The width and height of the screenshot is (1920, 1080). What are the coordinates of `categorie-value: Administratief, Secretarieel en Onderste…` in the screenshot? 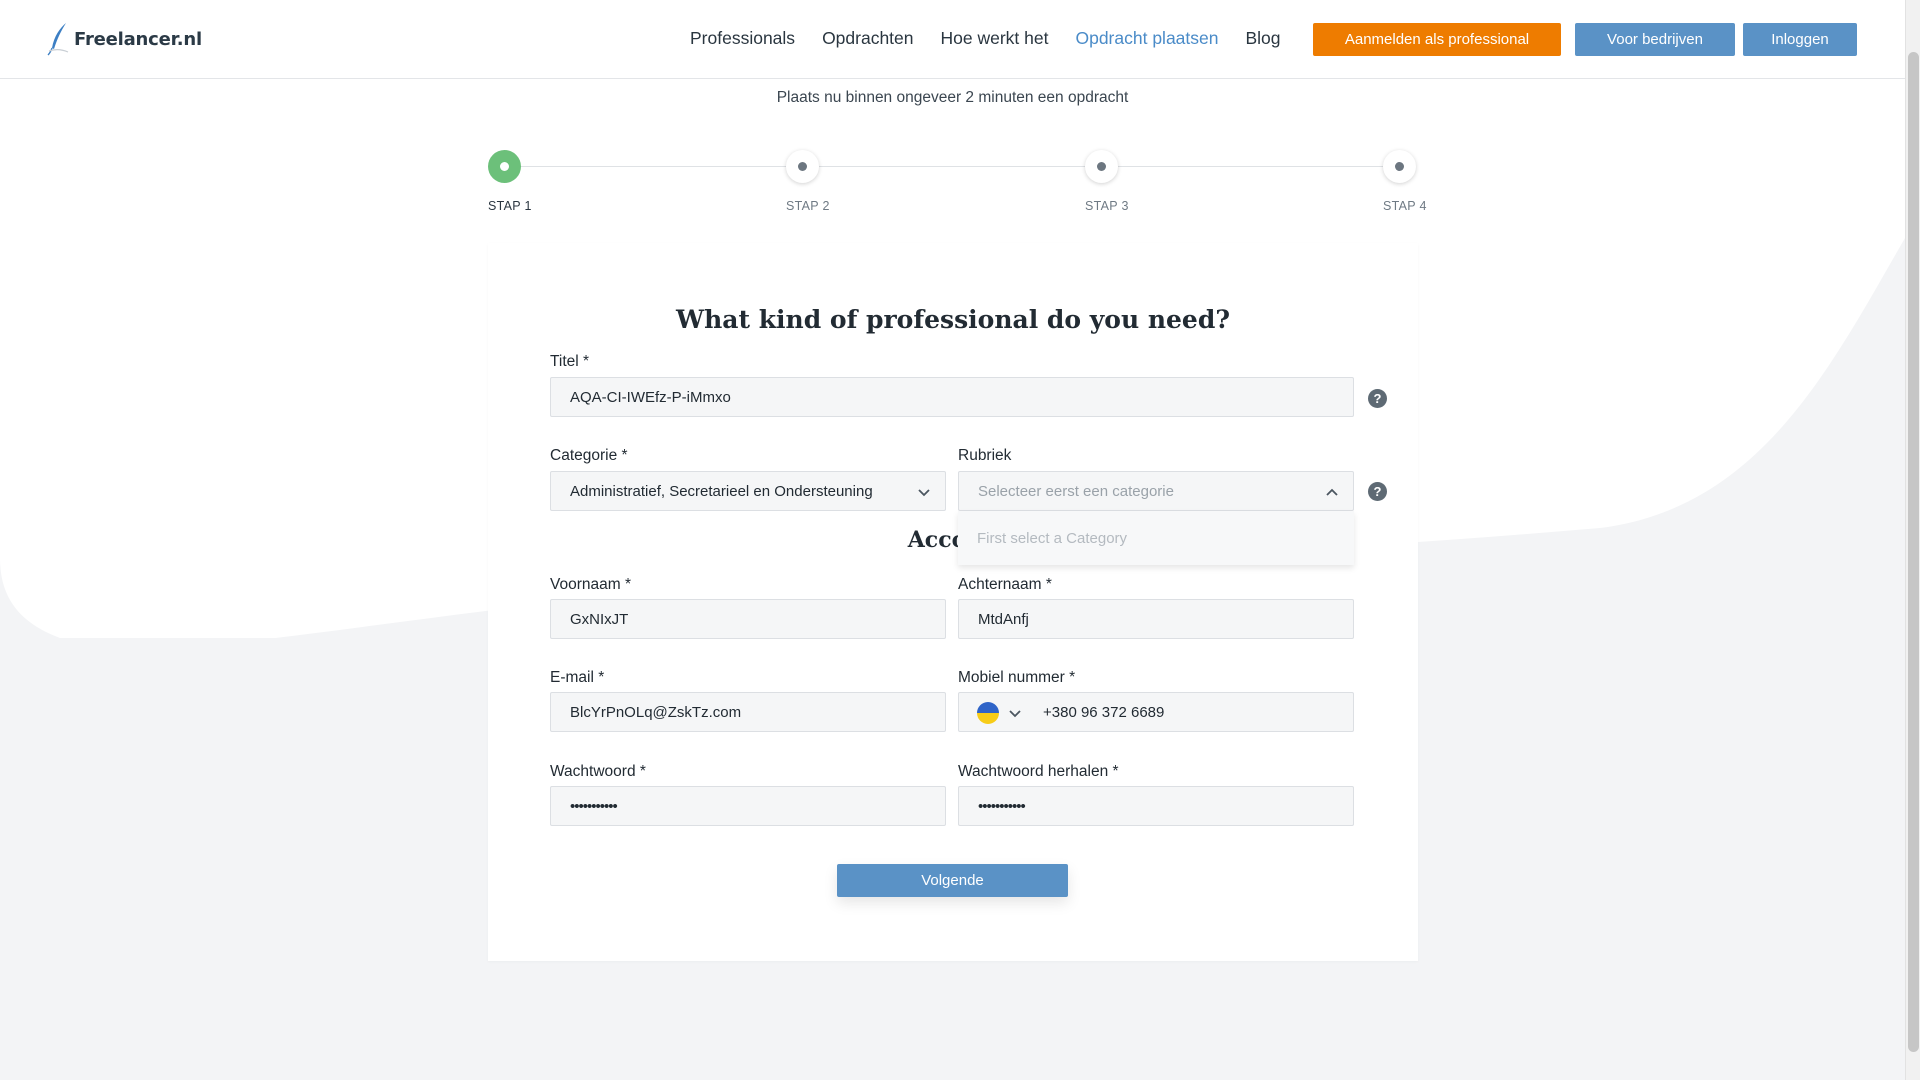 It's located at (721, 491).